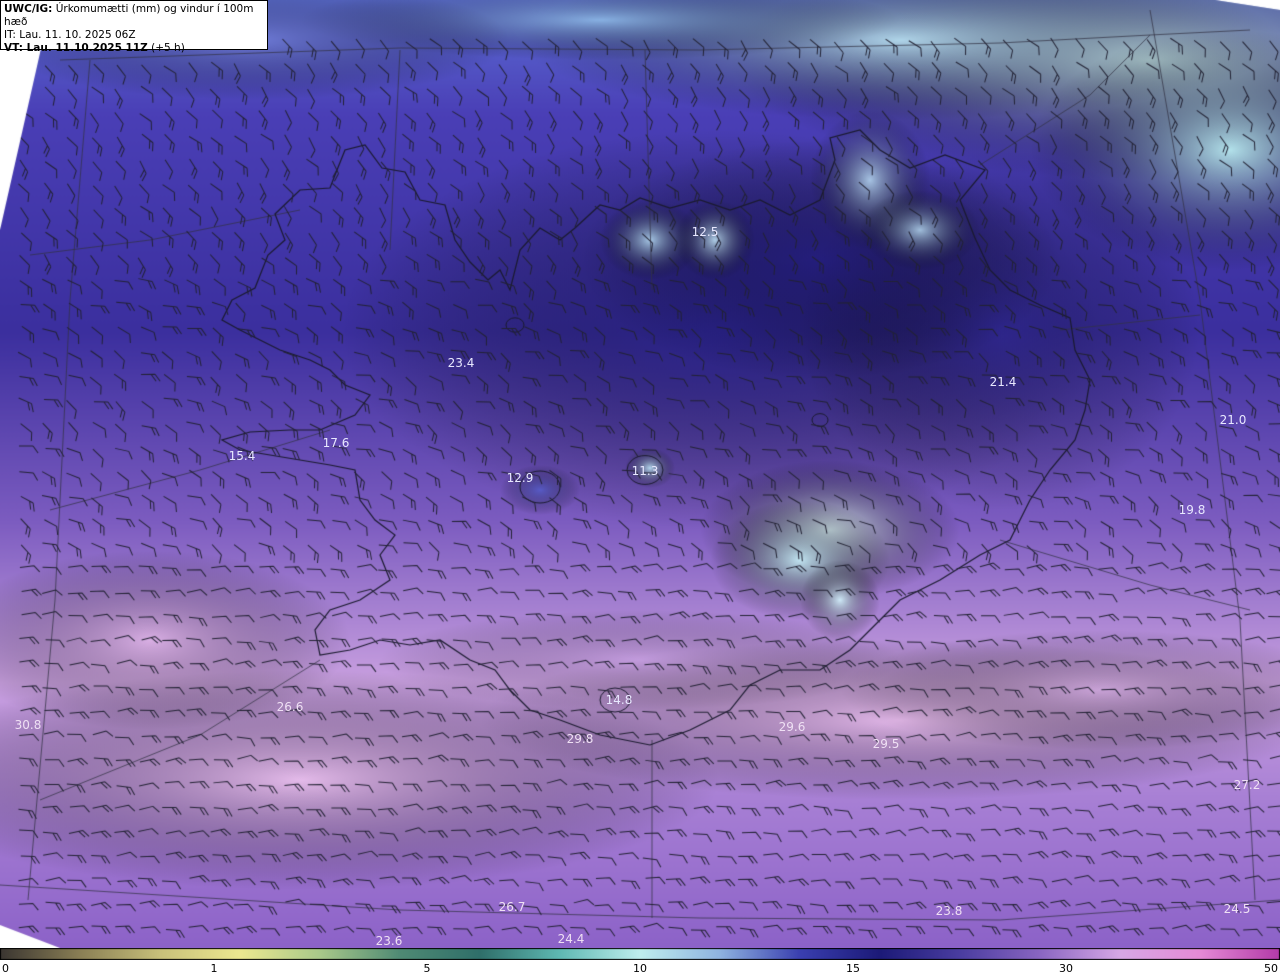  I want to click on colorbar-gradient, so click(640, 954).